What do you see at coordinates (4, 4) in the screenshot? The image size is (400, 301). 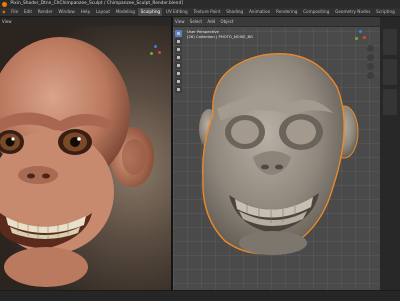 I see `blender-logo-icon` at bounding box center [4, 4].